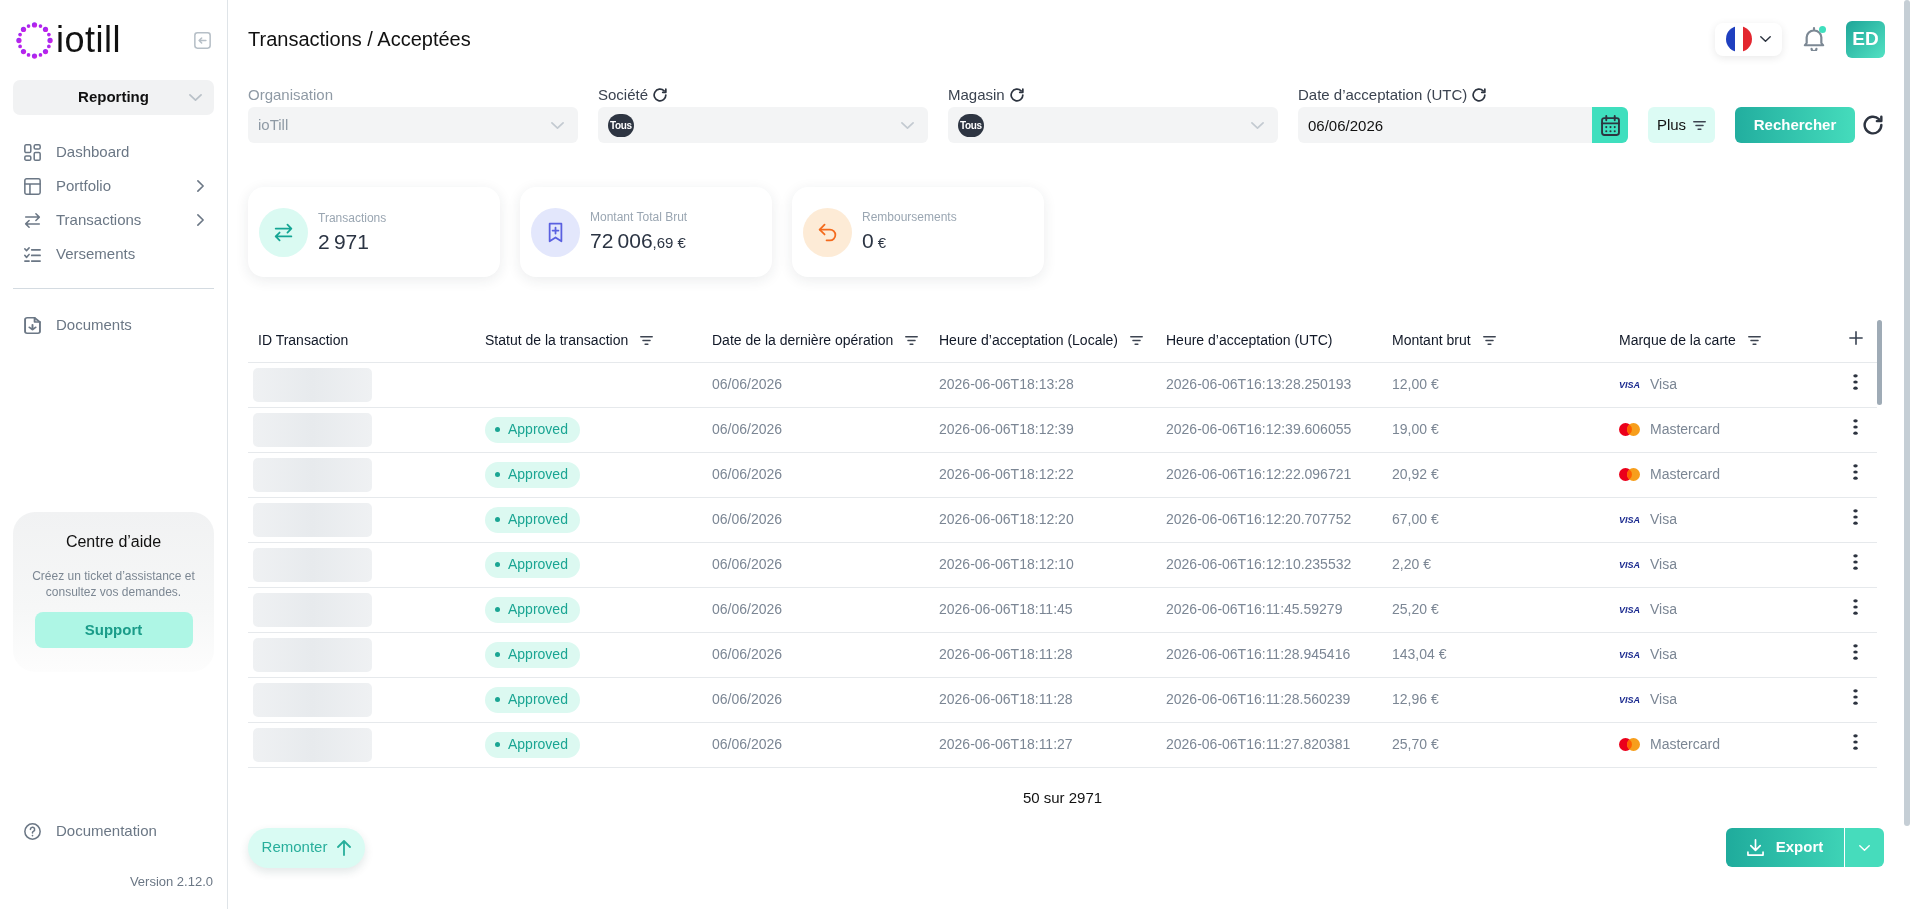 The image size is (1915, 909). Describe the element at coordinates (623, 95) in the screenshot. I see `filter-label: Société` at that location.